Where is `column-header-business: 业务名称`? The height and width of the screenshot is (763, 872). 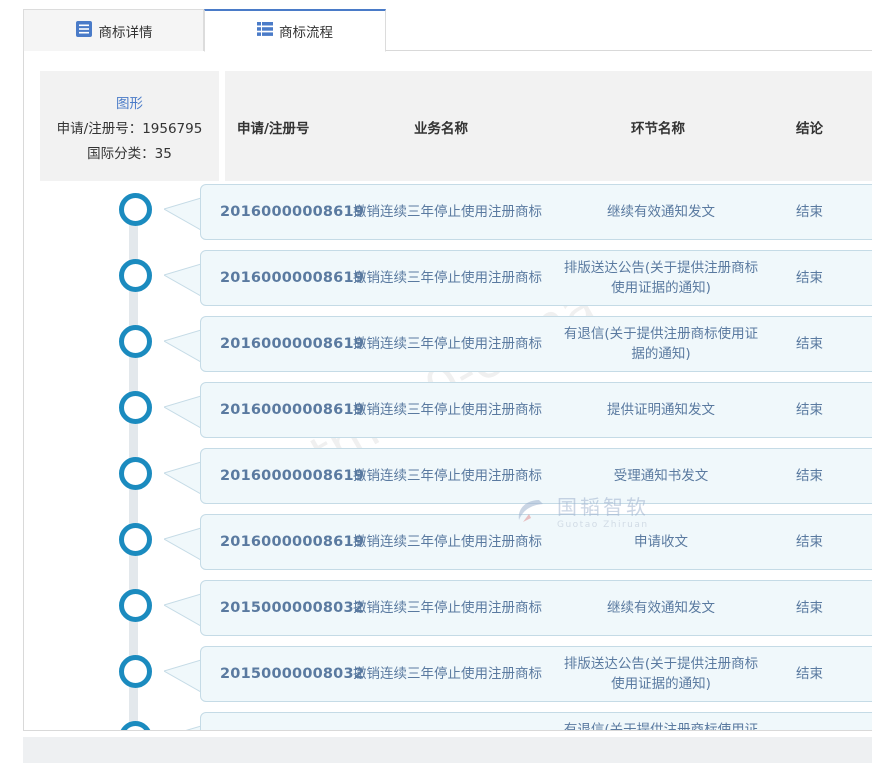
column-header-business: 业务名称 is located at coordinates (441, 129).